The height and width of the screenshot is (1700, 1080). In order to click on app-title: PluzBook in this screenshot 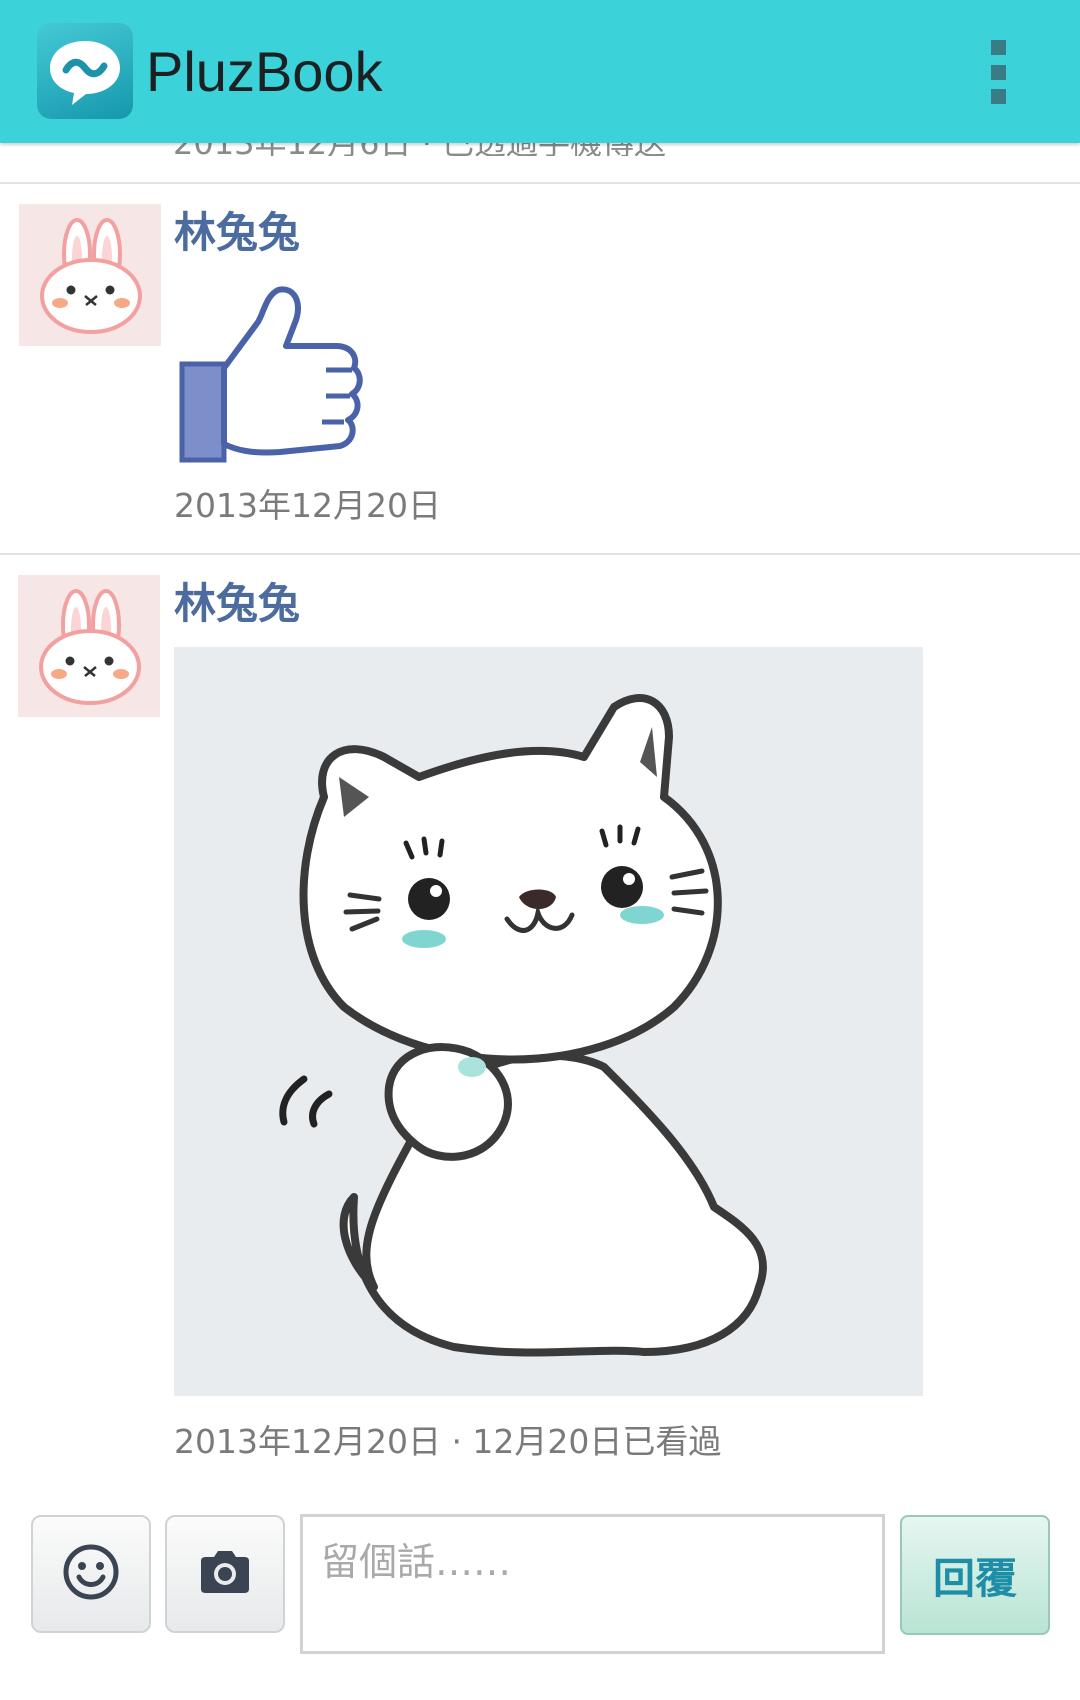, I will do `click(264, 71)`.